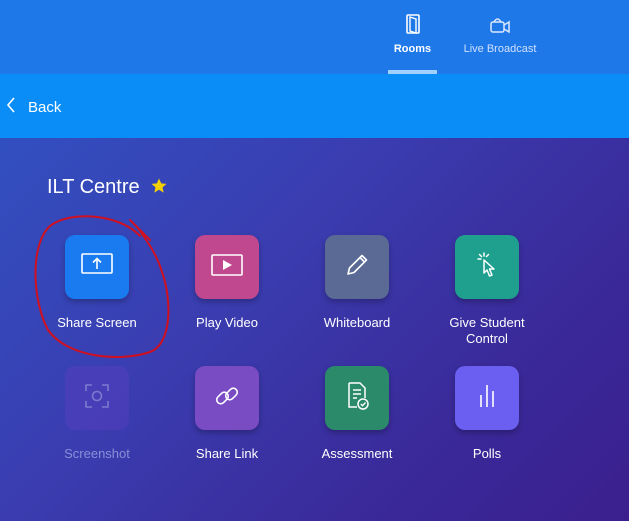 The height and width of the screenshot is (521, 629). What do you see at coordinates (500, 37) in the screenshot?
I see `tab-live-broadcast: Live Broadcast` at bounding box center [500, 37].